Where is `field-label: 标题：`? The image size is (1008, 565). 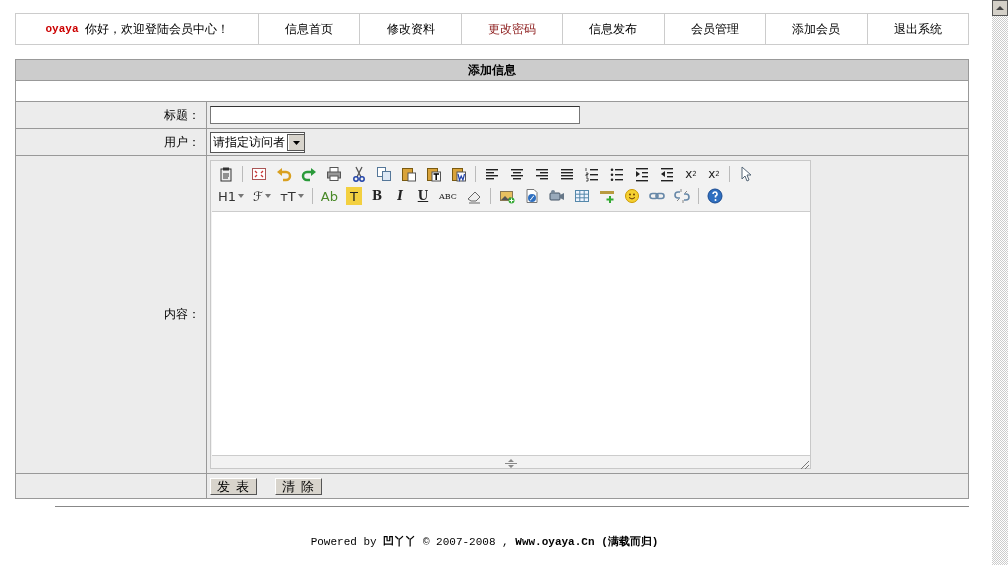
field-label: 标题： is located at coordinates (182, 115).